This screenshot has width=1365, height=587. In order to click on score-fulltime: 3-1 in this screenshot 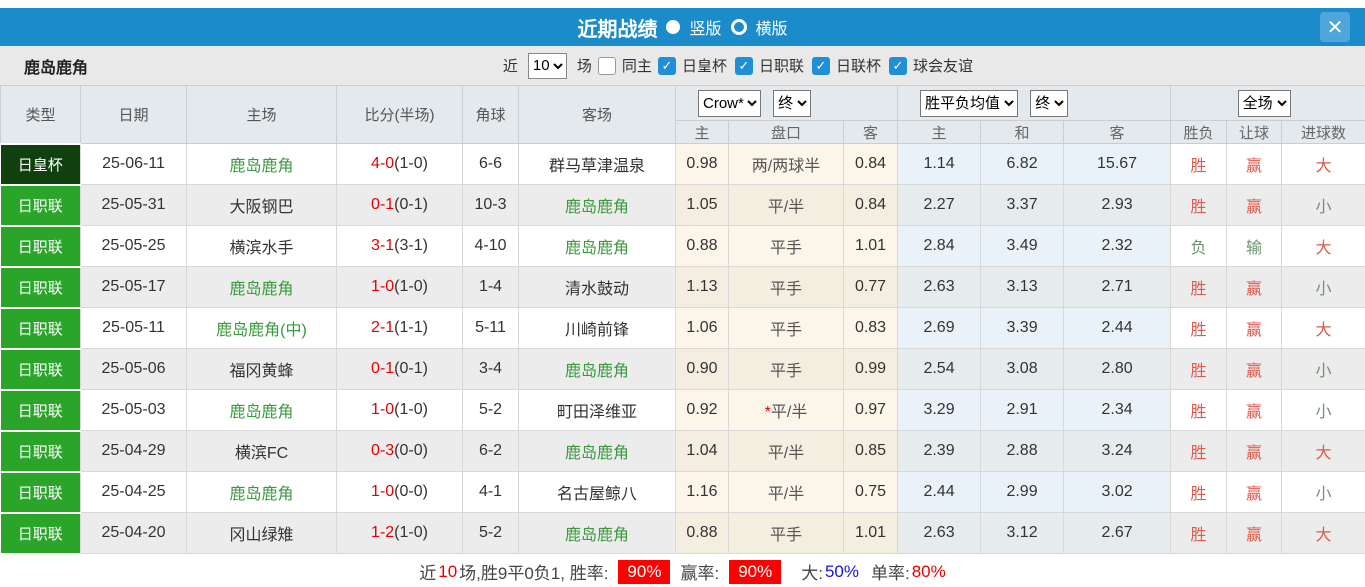, I will do `click(383, 245)`.